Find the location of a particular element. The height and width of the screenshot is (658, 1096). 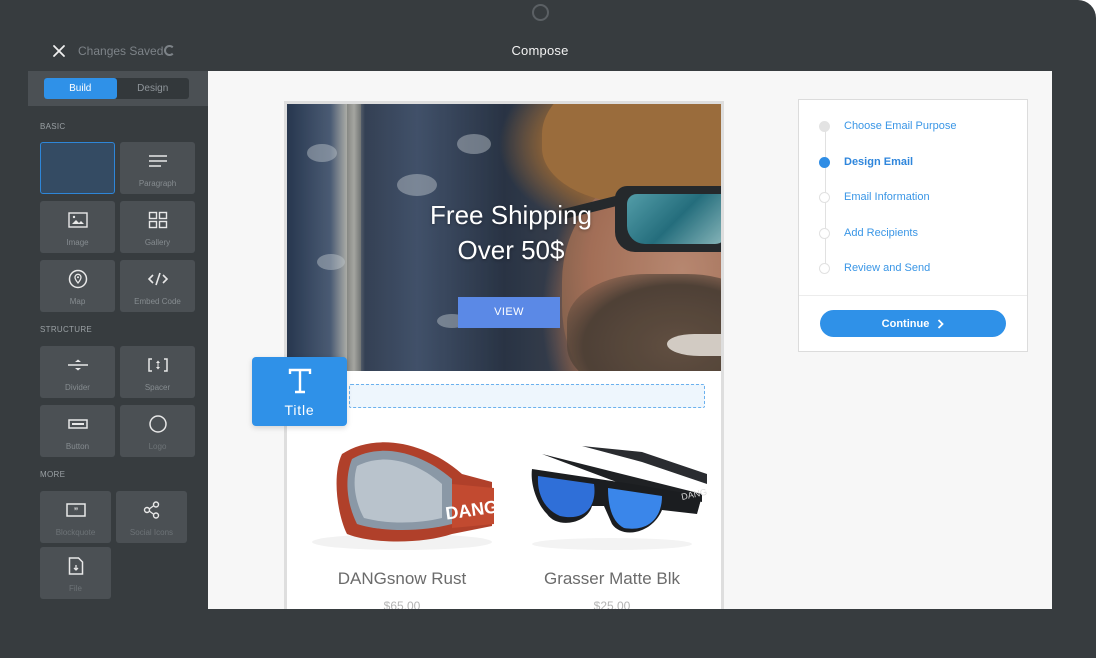

block-tile-label: Logo is located at coordinates (157, 446).